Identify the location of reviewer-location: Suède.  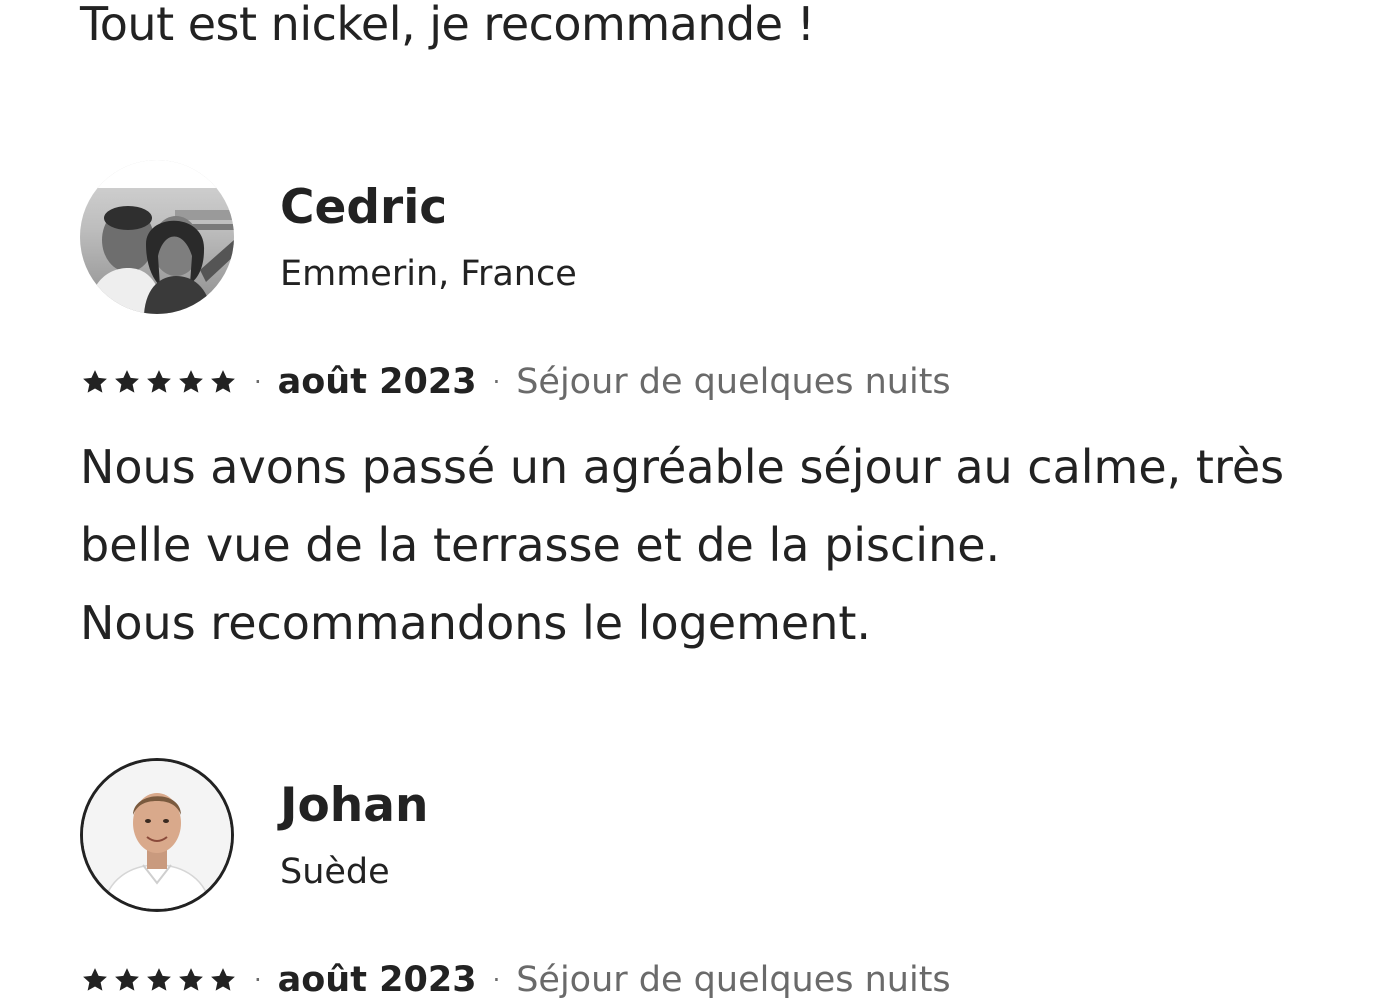
(335, 872).